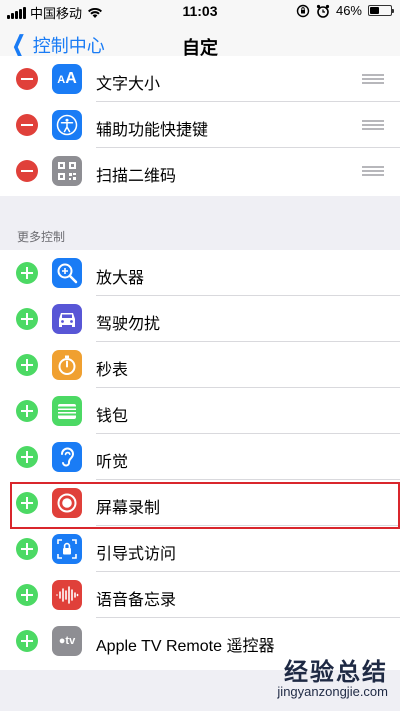 The image size is (400, 711). I want to click on item-label: 驾驶勿扰, so click(128, 324).